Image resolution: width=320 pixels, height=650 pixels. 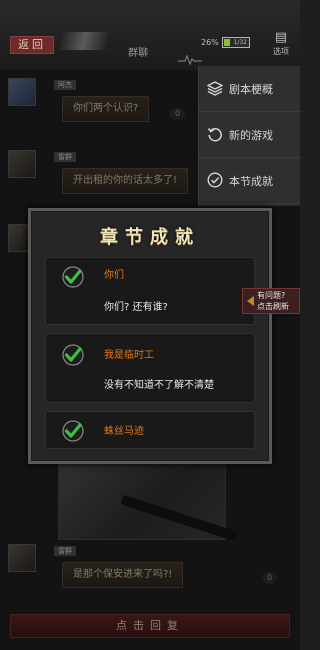 I want to click on menu-item-label: 本节成就, so click(x=251, y=181).